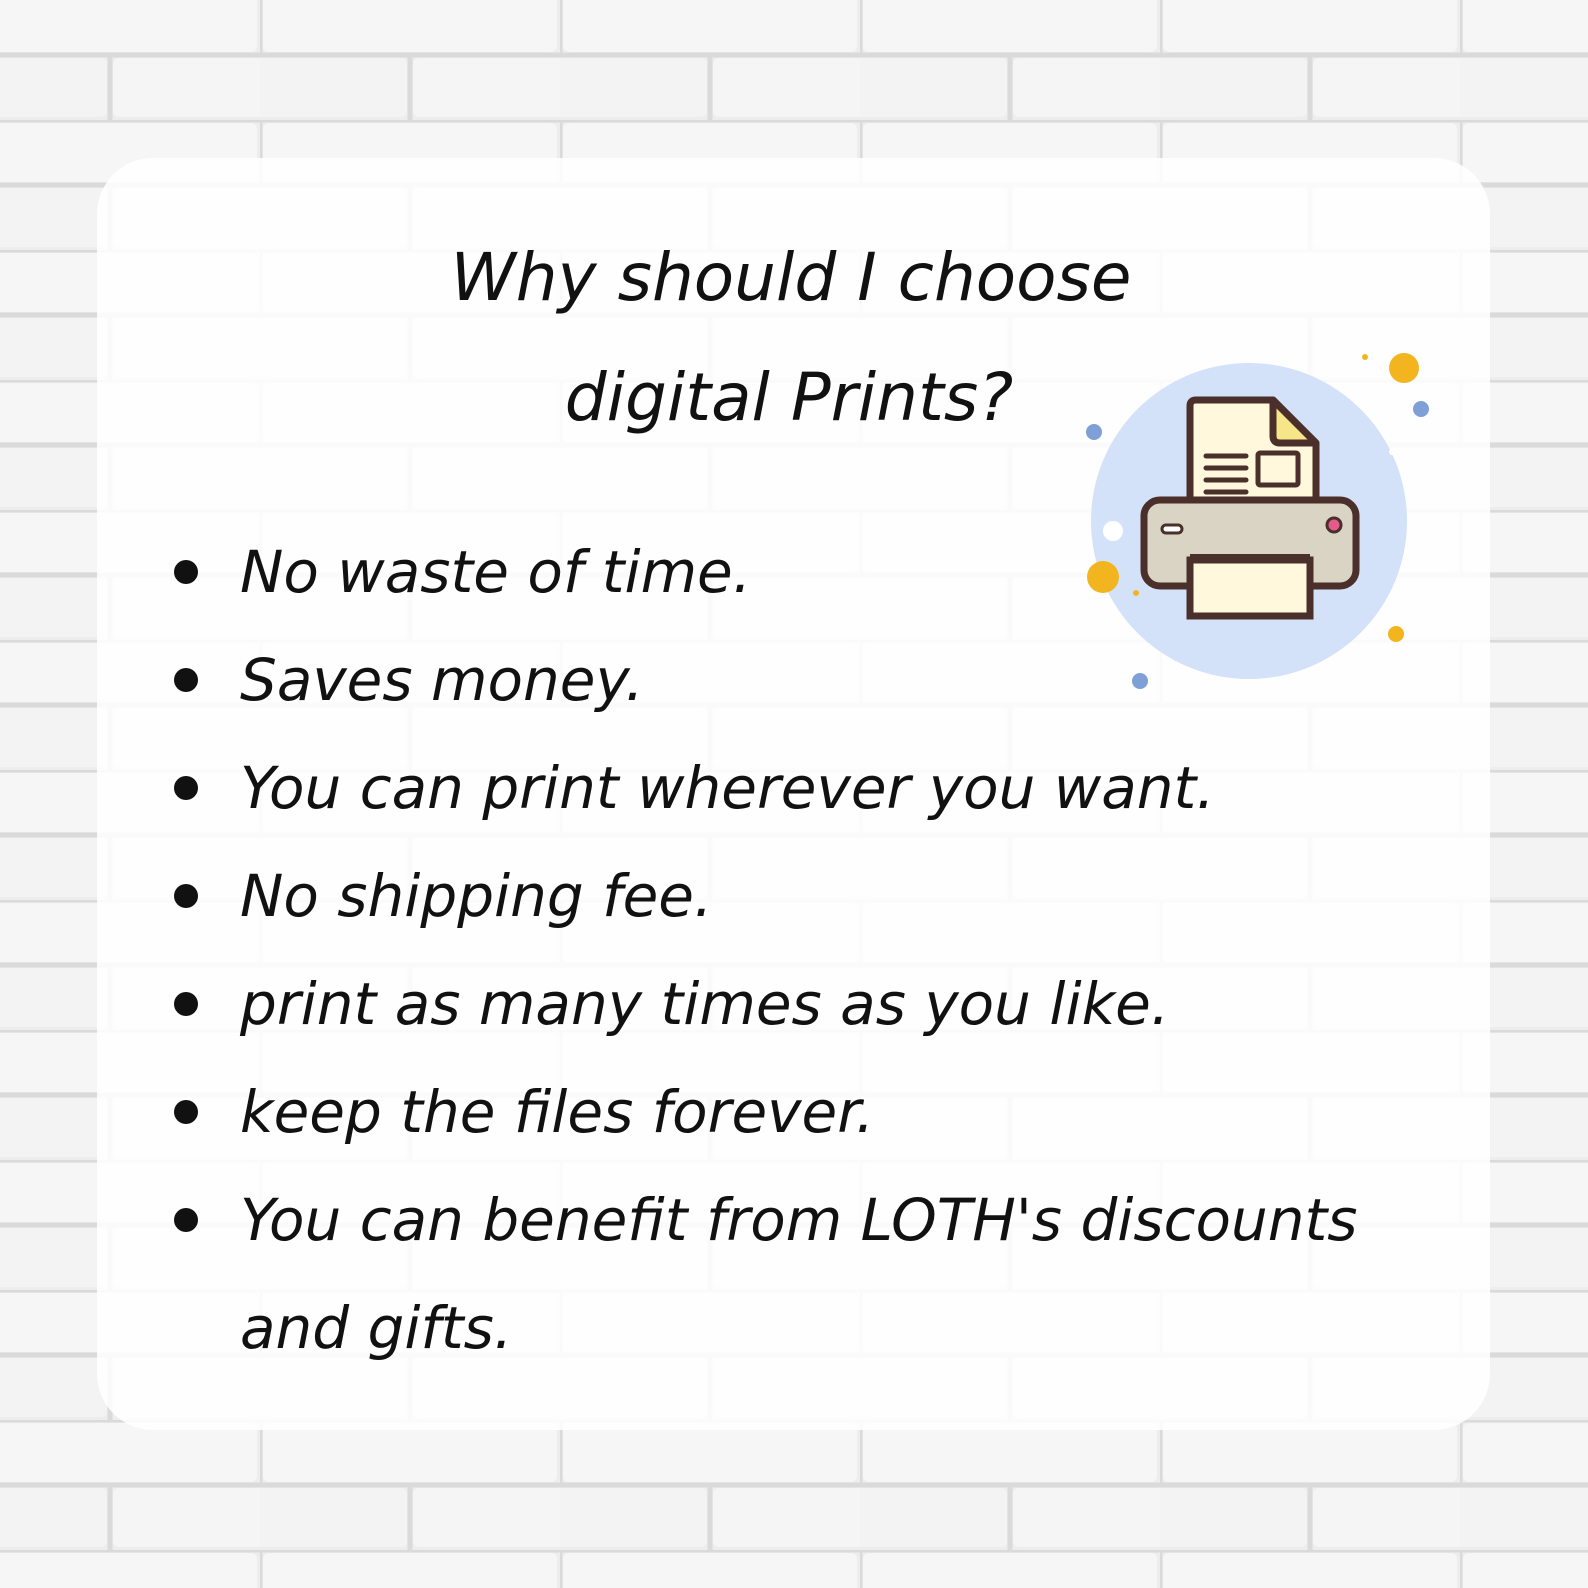 The image size is (1588, 1588). I want to click on list-item-text: keep the files forever., so click(557, 1112).